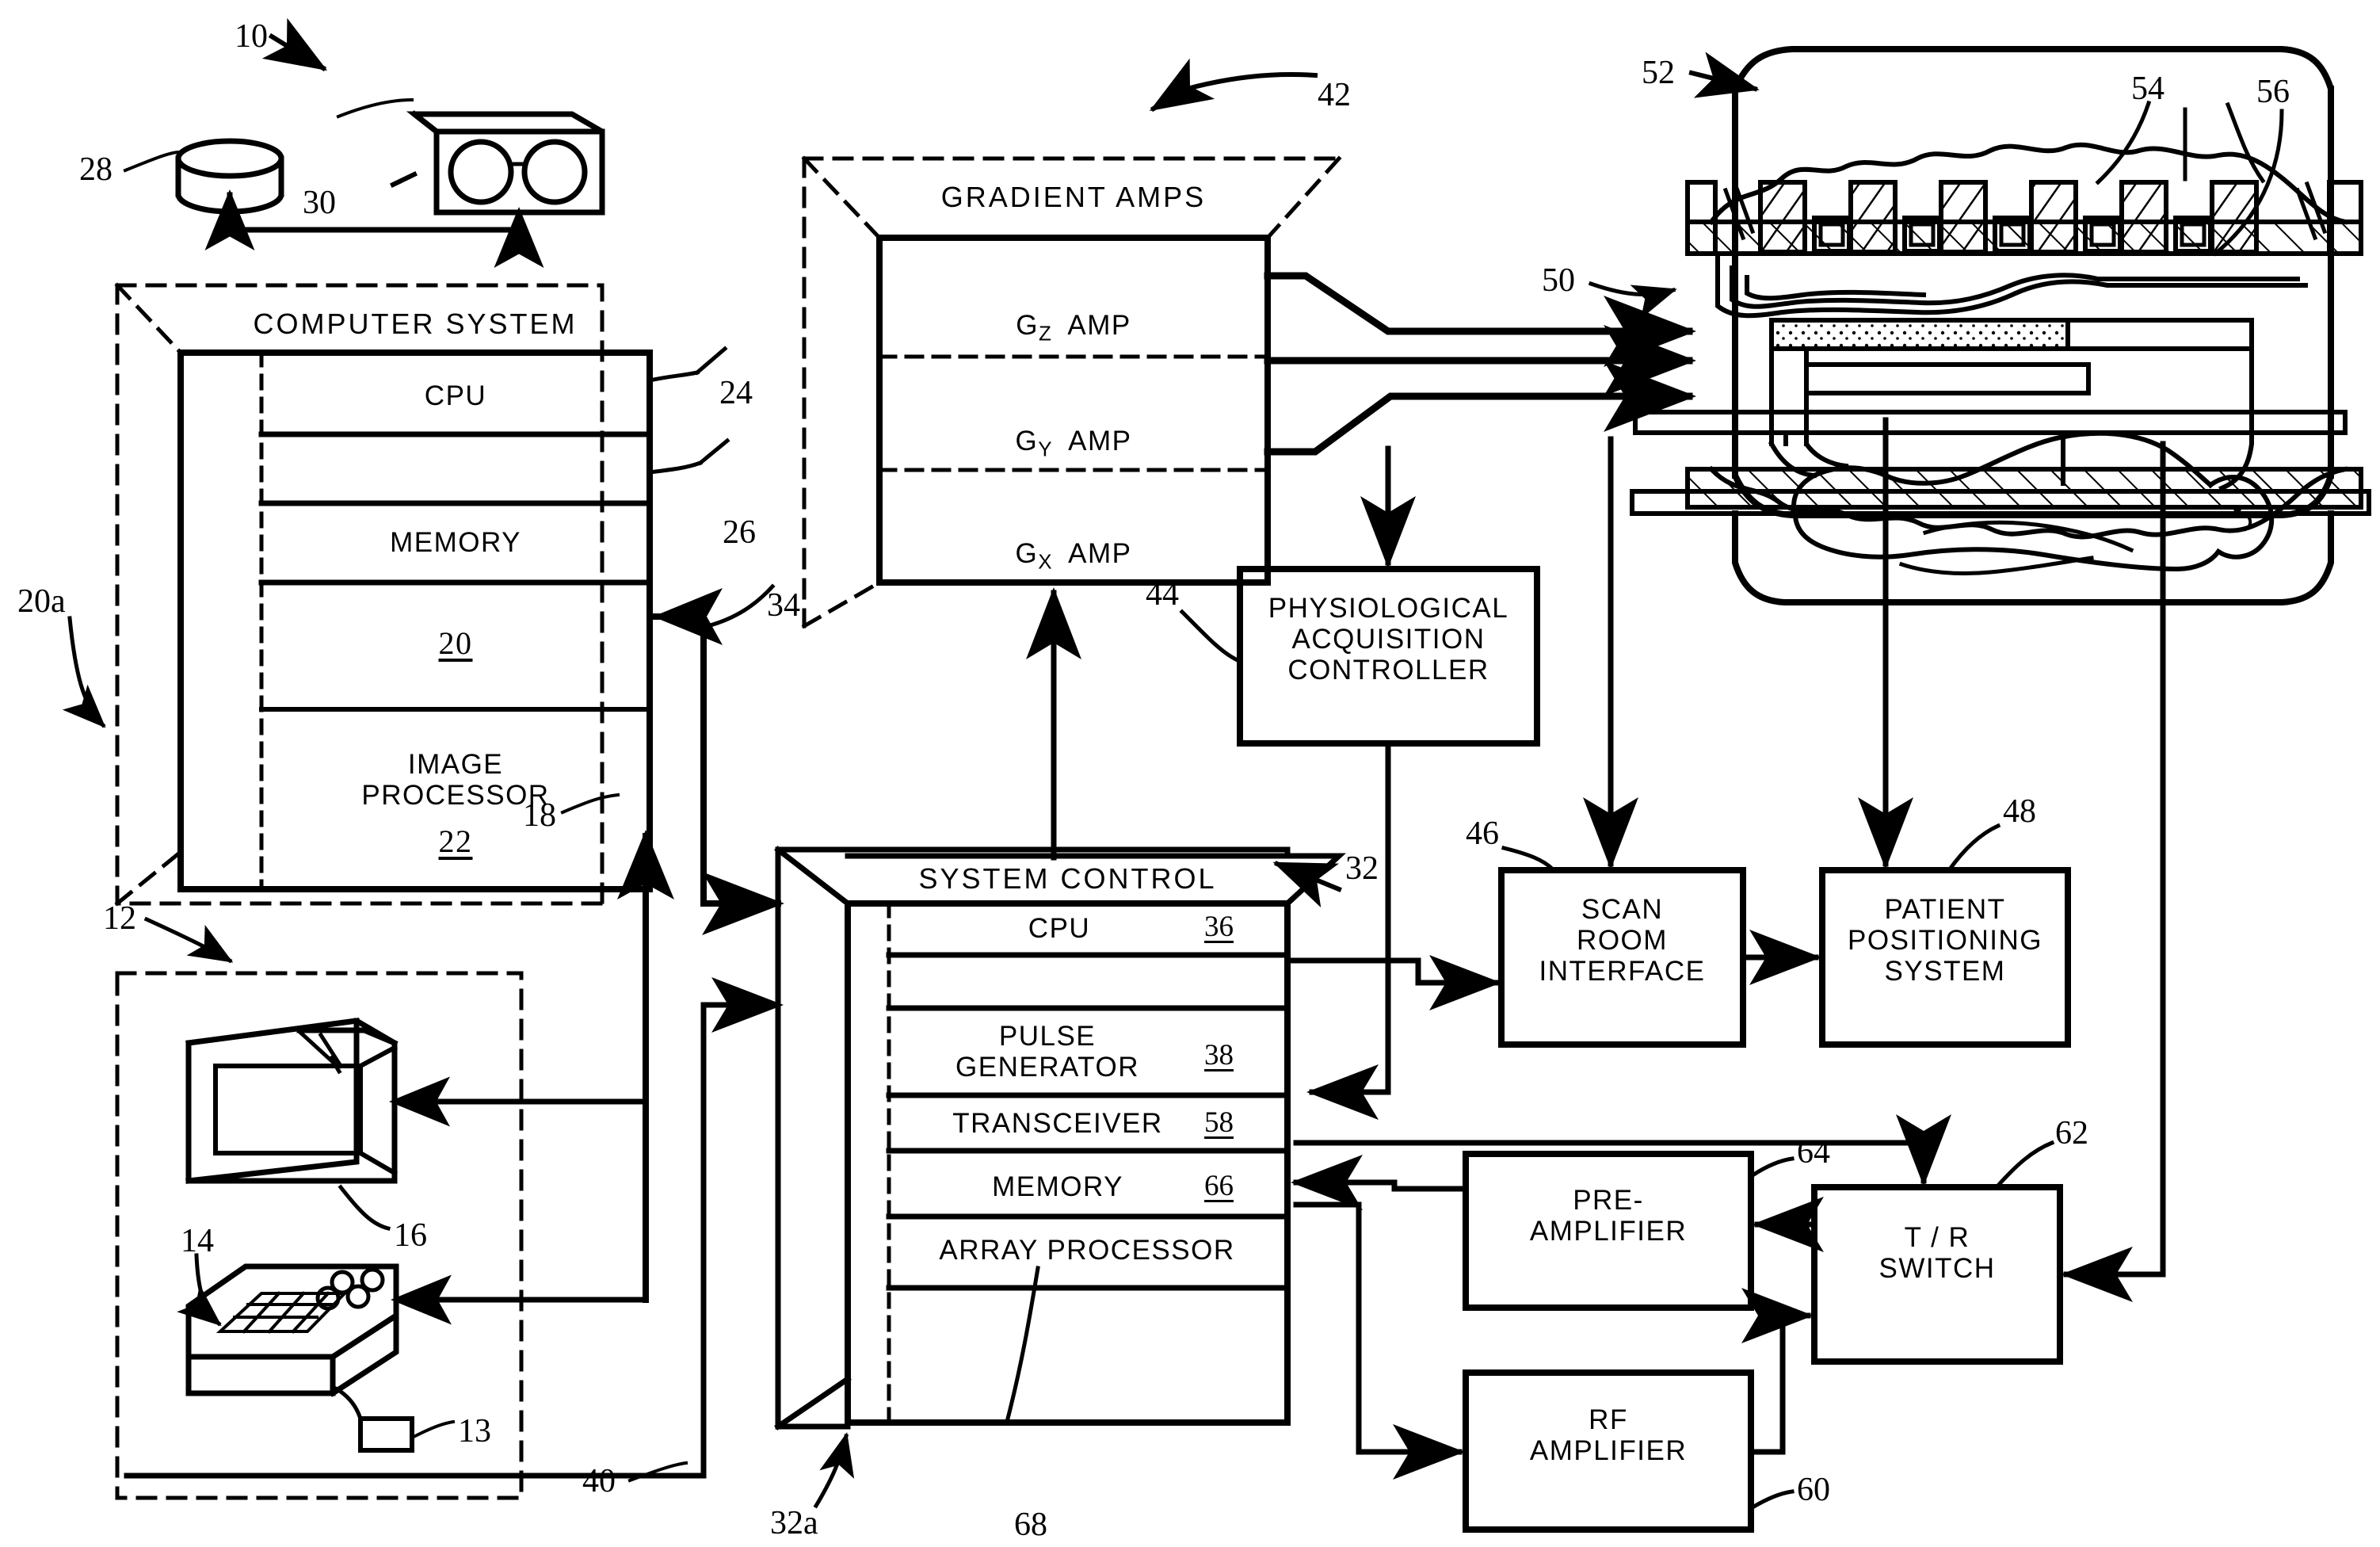 This screenshot has width=2380, height=1547. I want to click on ref-10: 10, so click(252, 36).